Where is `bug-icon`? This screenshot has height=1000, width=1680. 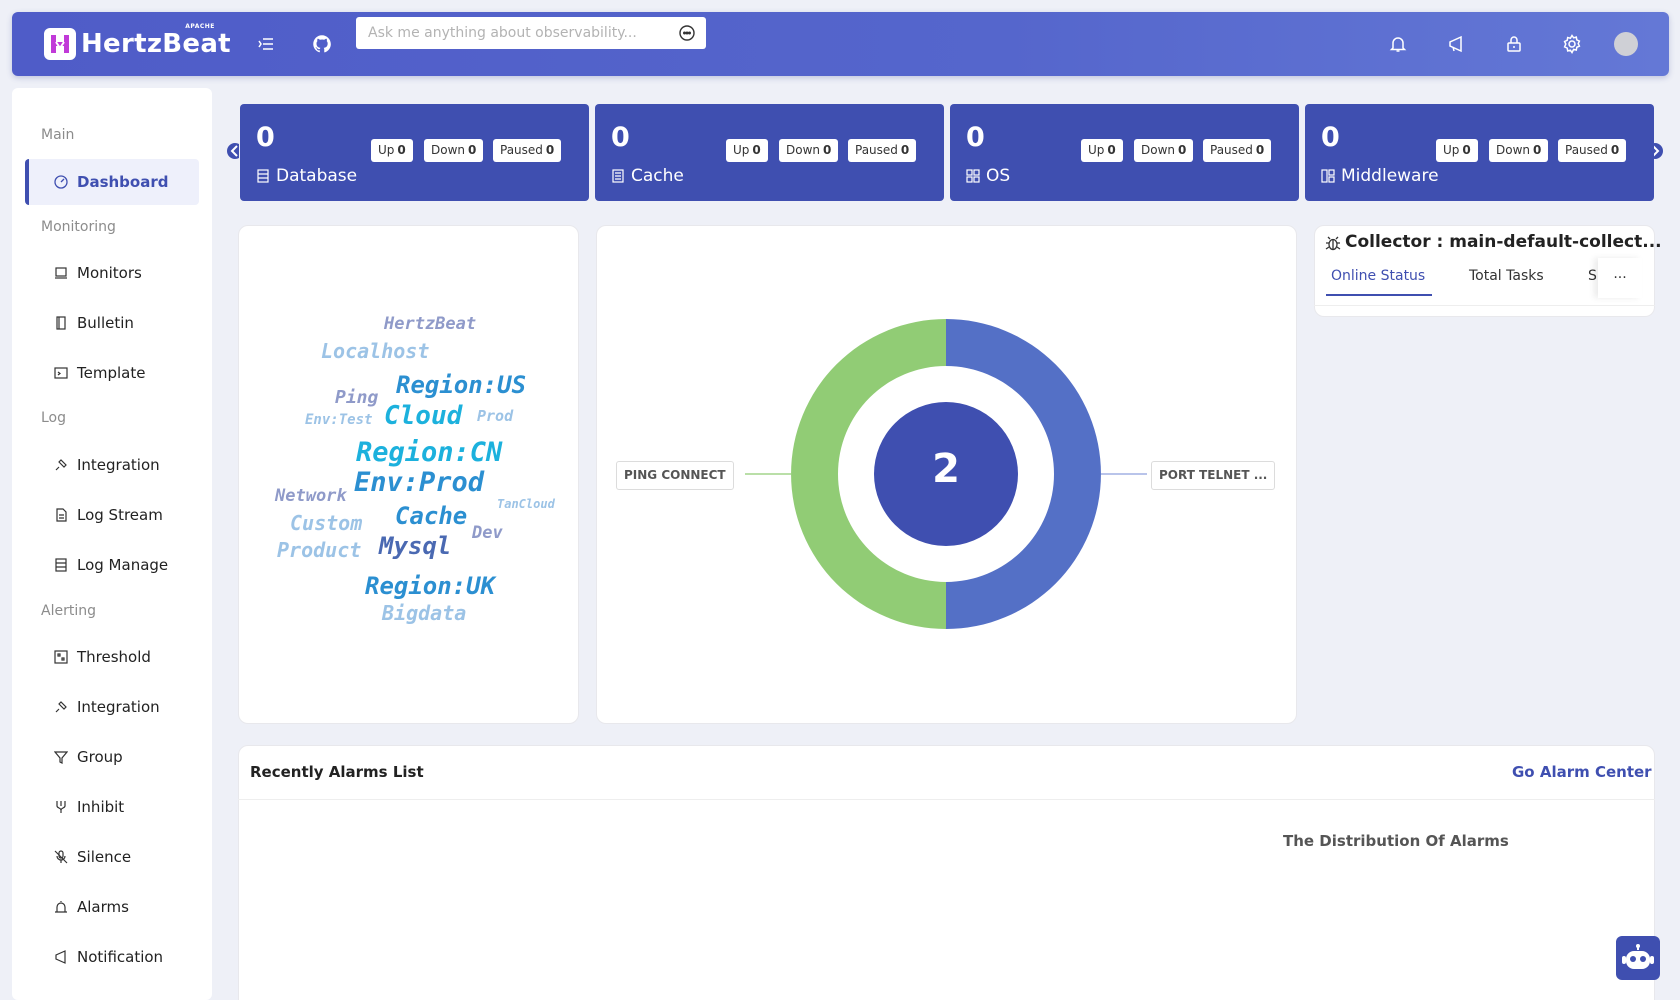 bug-icon is located at coordinates (1333, 243).